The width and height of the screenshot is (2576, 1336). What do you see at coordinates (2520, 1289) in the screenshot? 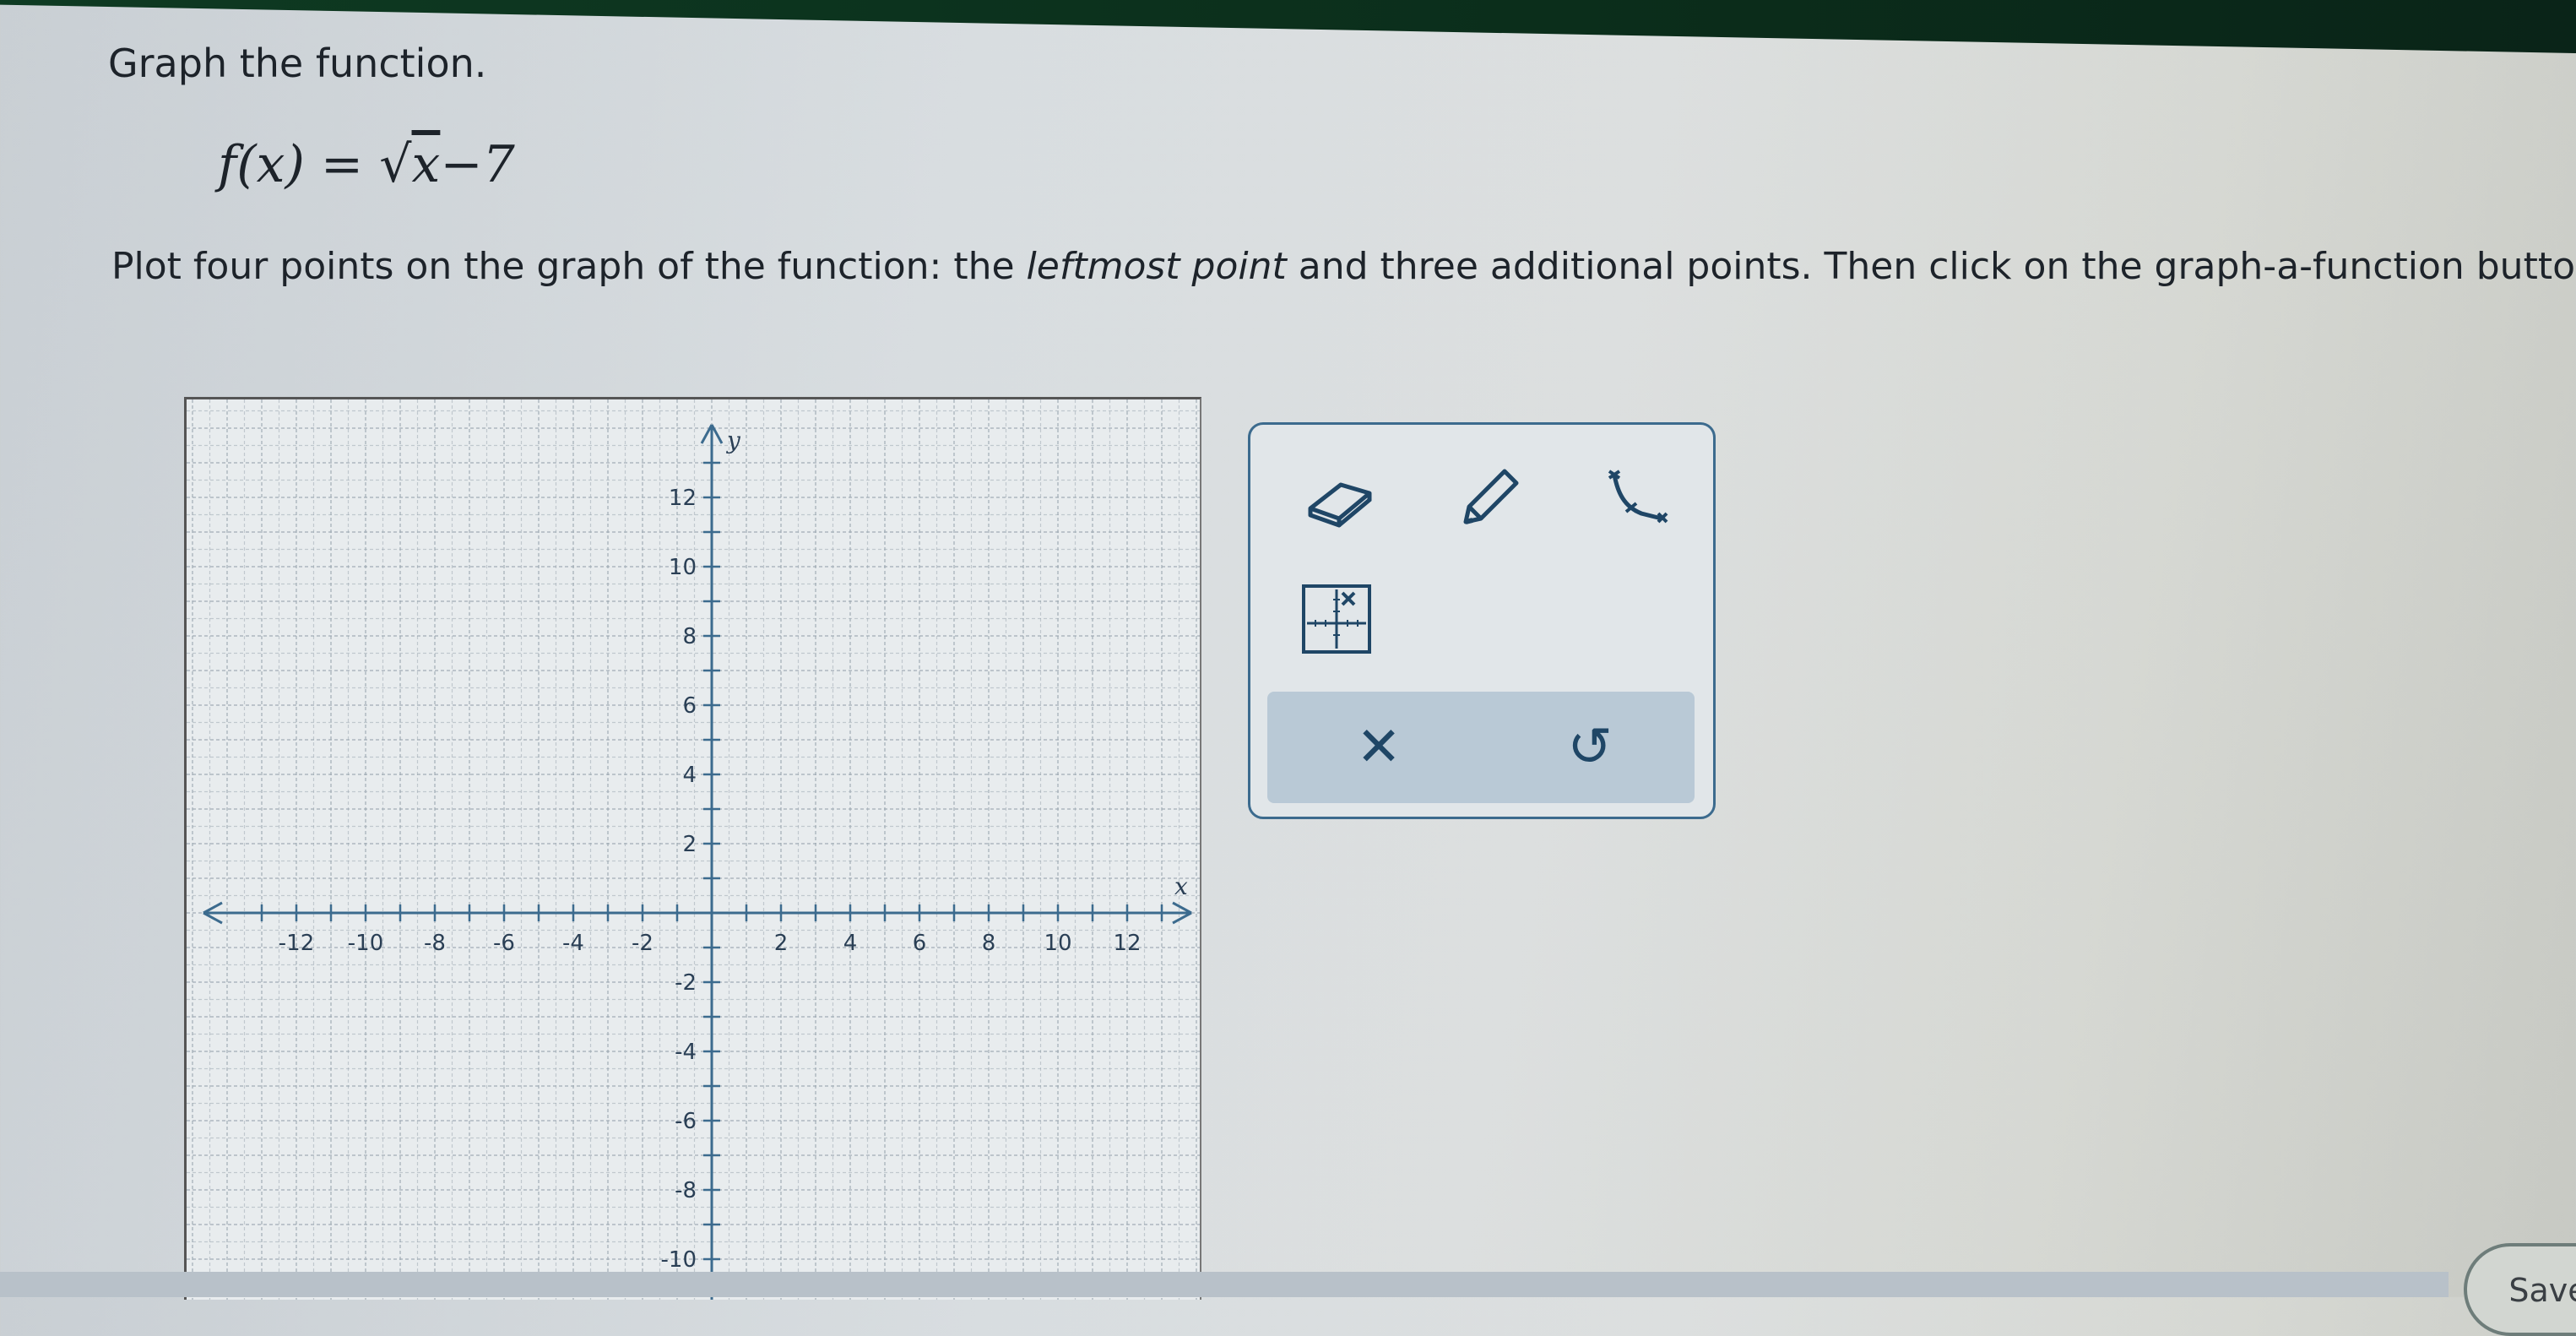
I see `save-button: Save` at bounding box center [2520, 1289].